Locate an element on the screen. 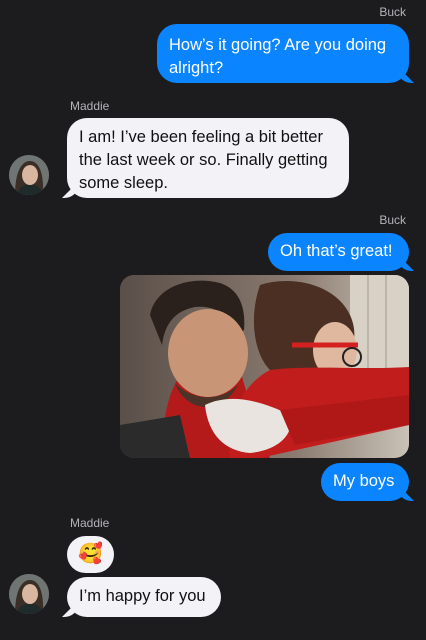 This screenshot has width=426, height=640. message-text: How’s it going? Are you doing alright? is located at coordinates (278, 56).